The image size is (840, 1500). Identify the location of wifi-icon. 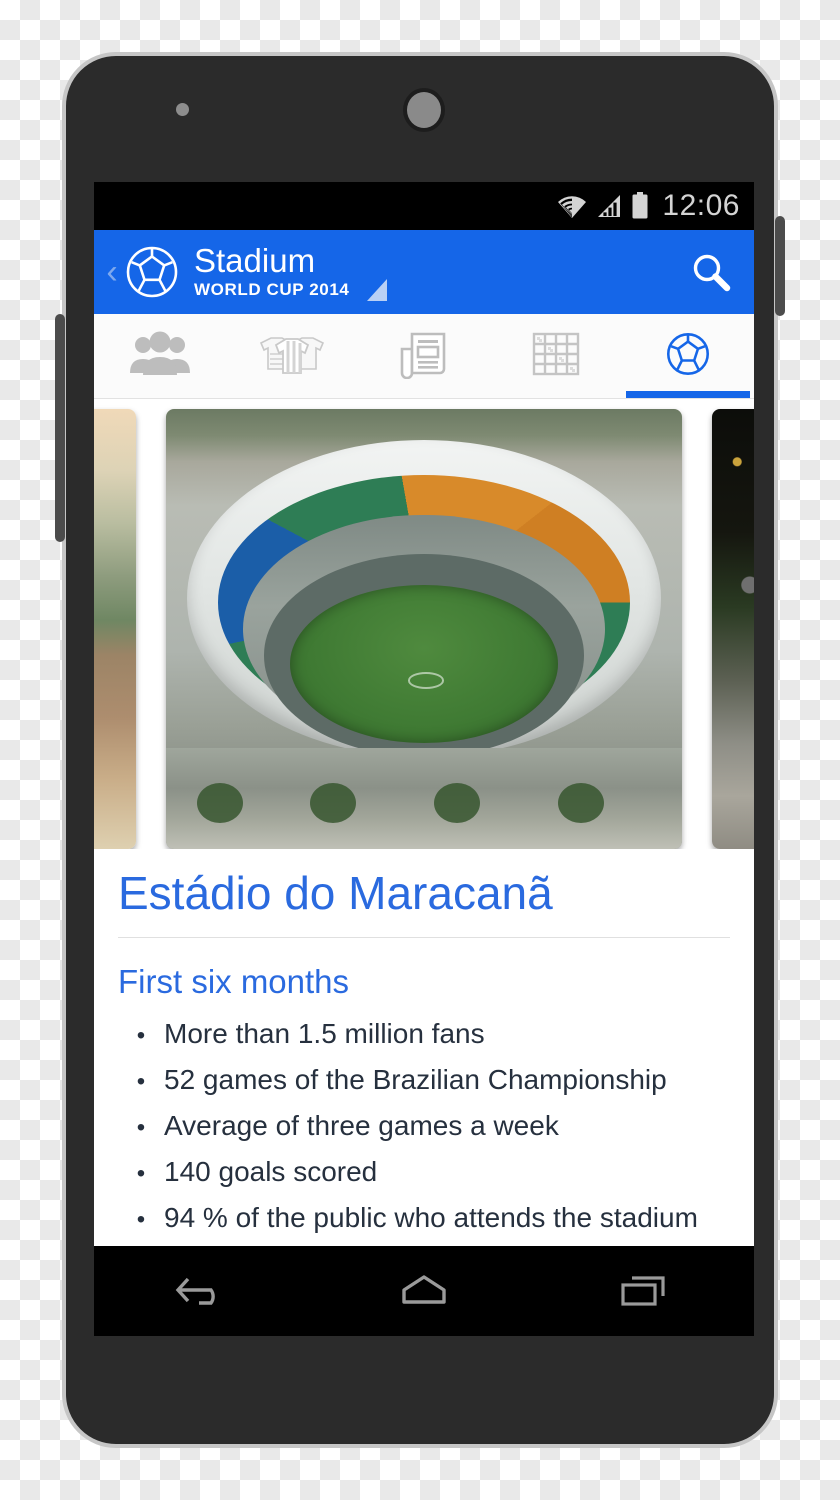
(572, 206).